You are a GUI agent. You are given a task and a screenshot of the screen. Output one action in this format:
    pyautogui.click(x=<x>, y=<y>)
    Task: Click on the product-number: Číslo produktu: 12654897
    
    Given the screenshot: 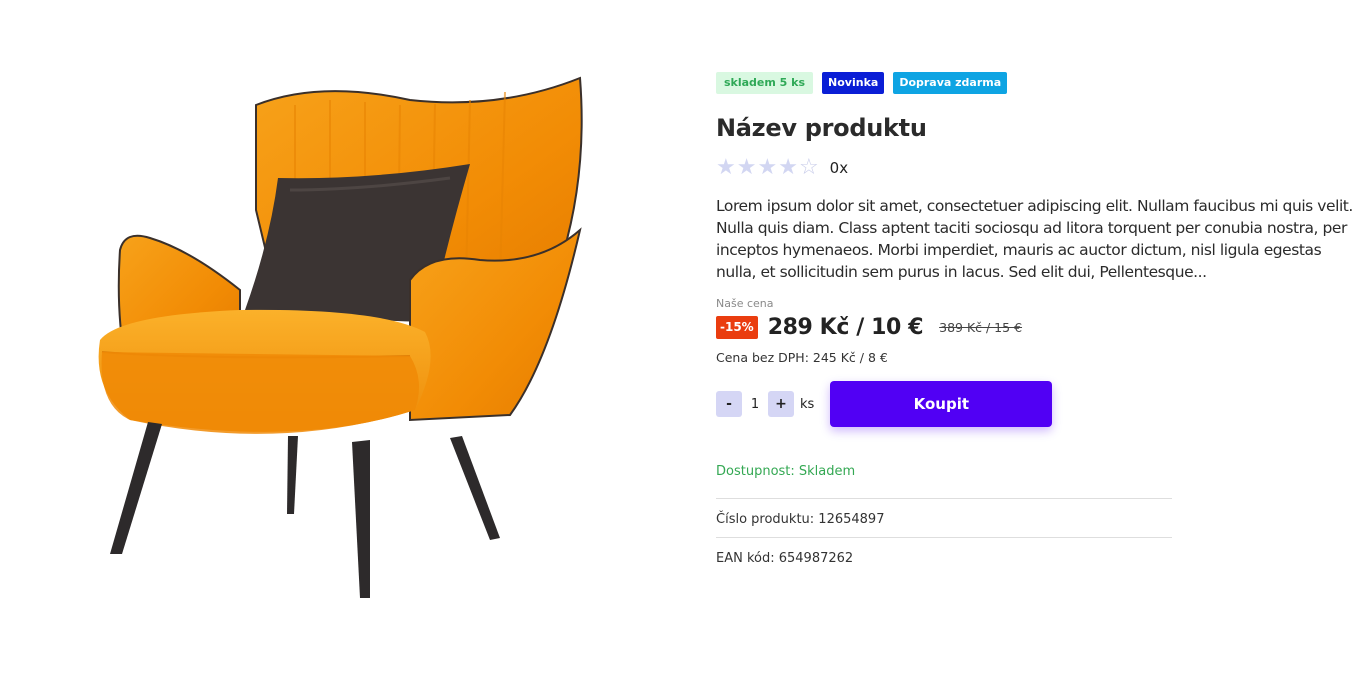 What is the action you would take?
    pyautogui.click(x=944, y=518)
    